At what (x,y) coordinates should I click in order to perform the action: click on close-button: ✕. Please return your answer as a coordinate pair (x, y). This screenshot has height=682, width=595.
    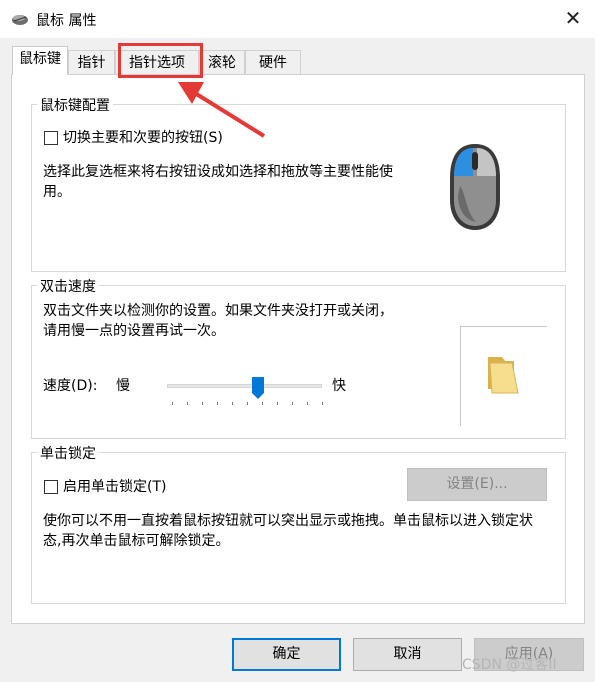
    Looking at the image, I should click on (573, 18).